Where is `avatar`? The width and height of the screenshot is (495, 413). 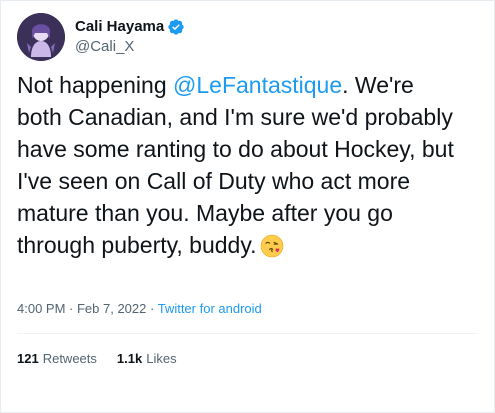 avatar is located at coordinates (41, 37).